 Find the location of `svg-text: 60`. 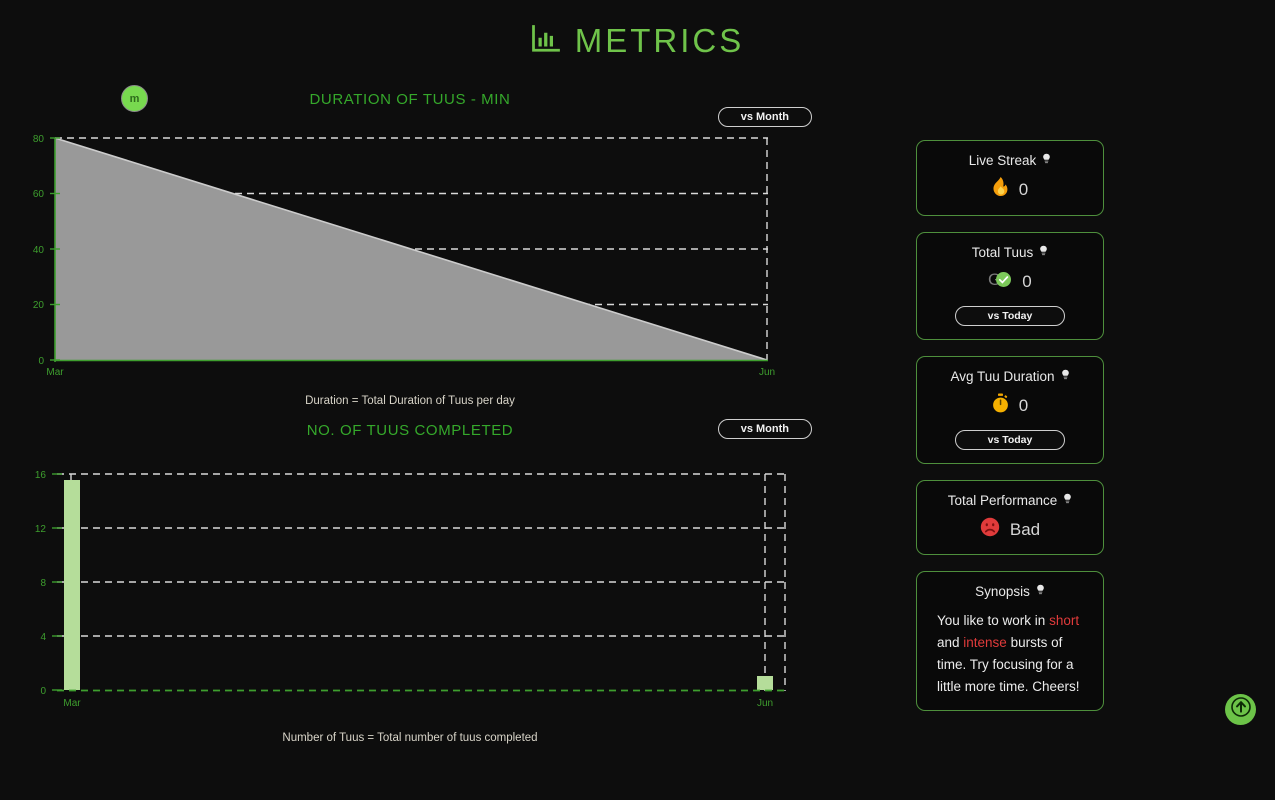

svg-text: 60 is located at coordinates (39, 194).